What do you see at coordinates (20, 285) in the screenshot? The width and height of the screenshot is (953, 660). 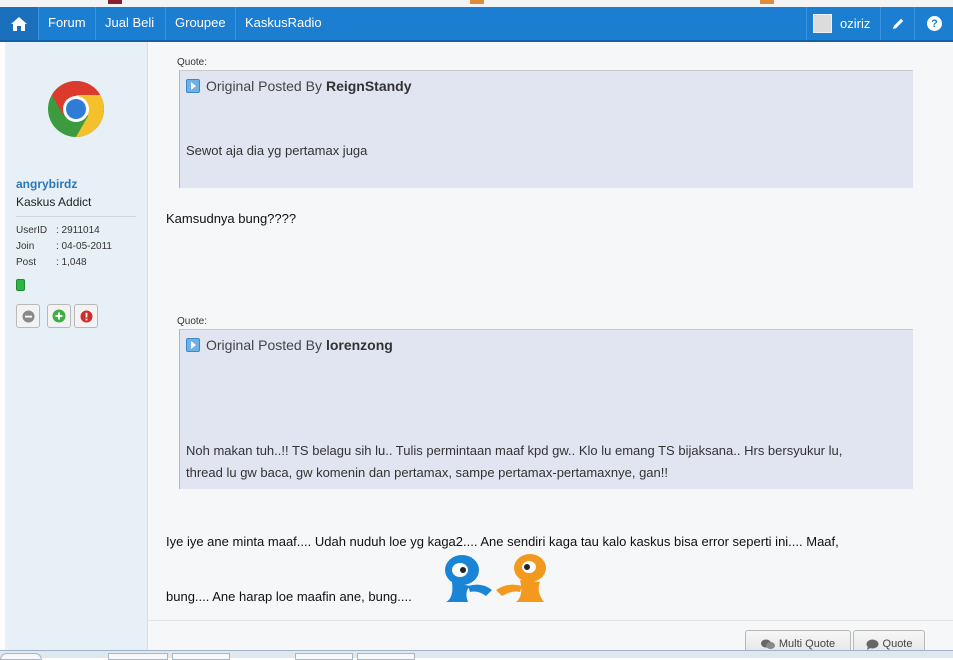 I see `online-status-icon` at bounding box center [20, 285].